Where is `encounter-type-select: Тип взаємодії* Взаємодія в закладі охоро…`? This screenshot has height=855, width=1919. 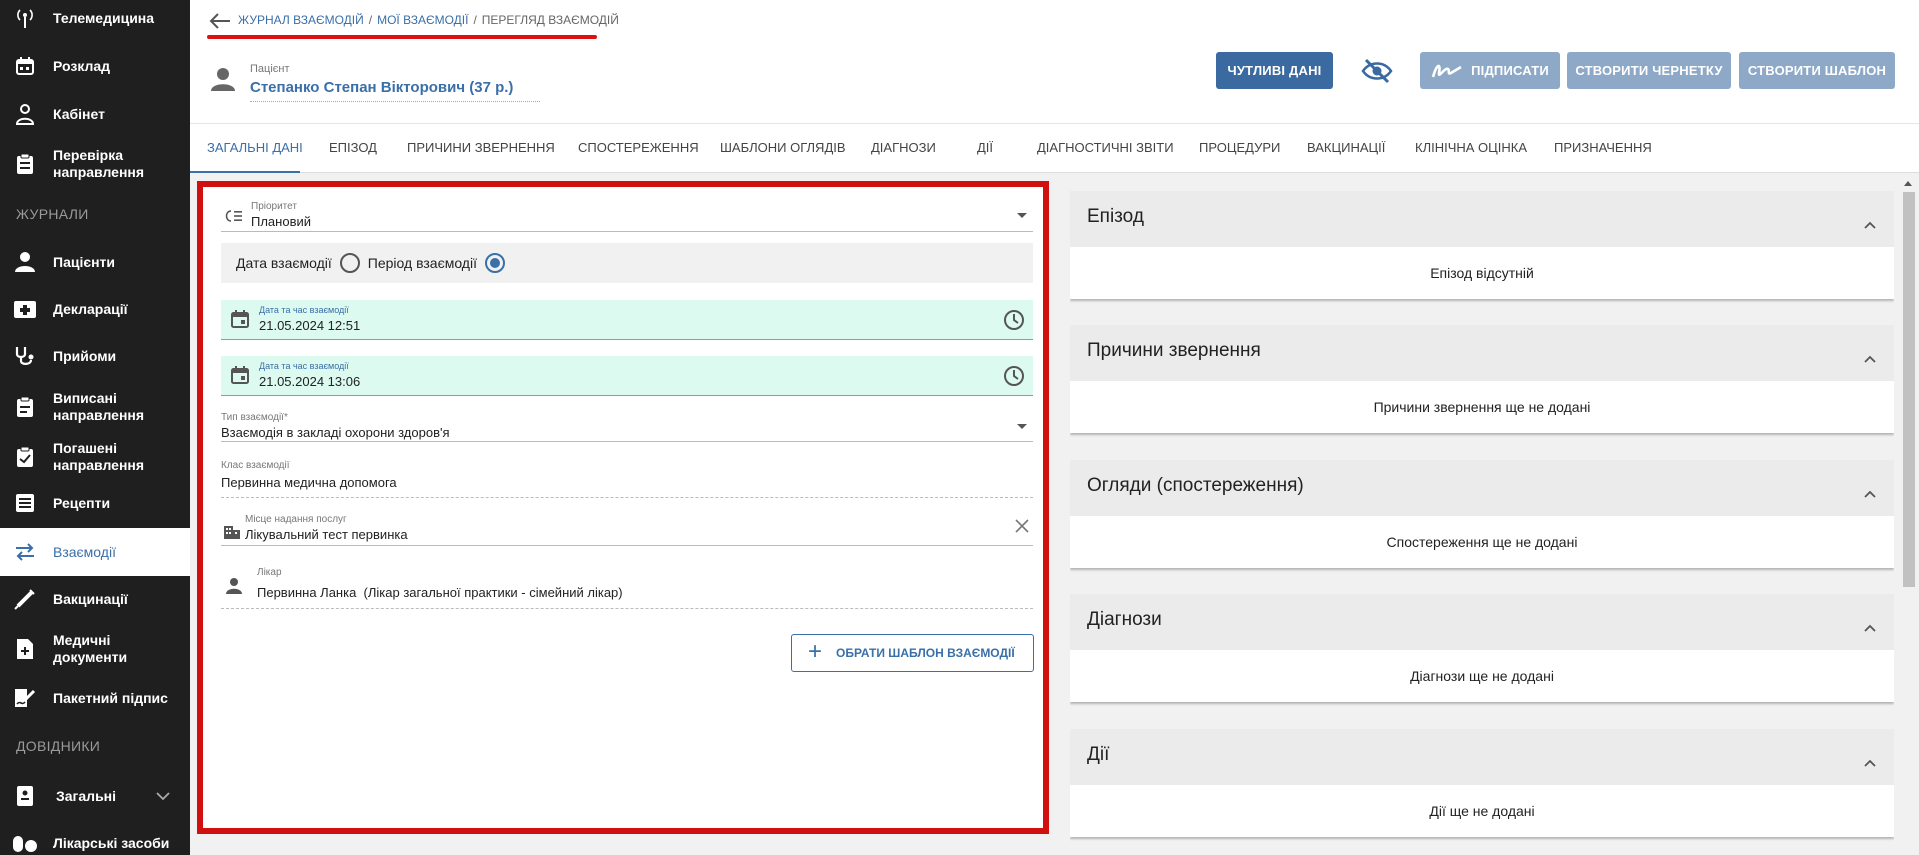
encounter-type-select: Тип взаємодії* Взаємодія в закладі охоро… is located at coordinates (627, 426).